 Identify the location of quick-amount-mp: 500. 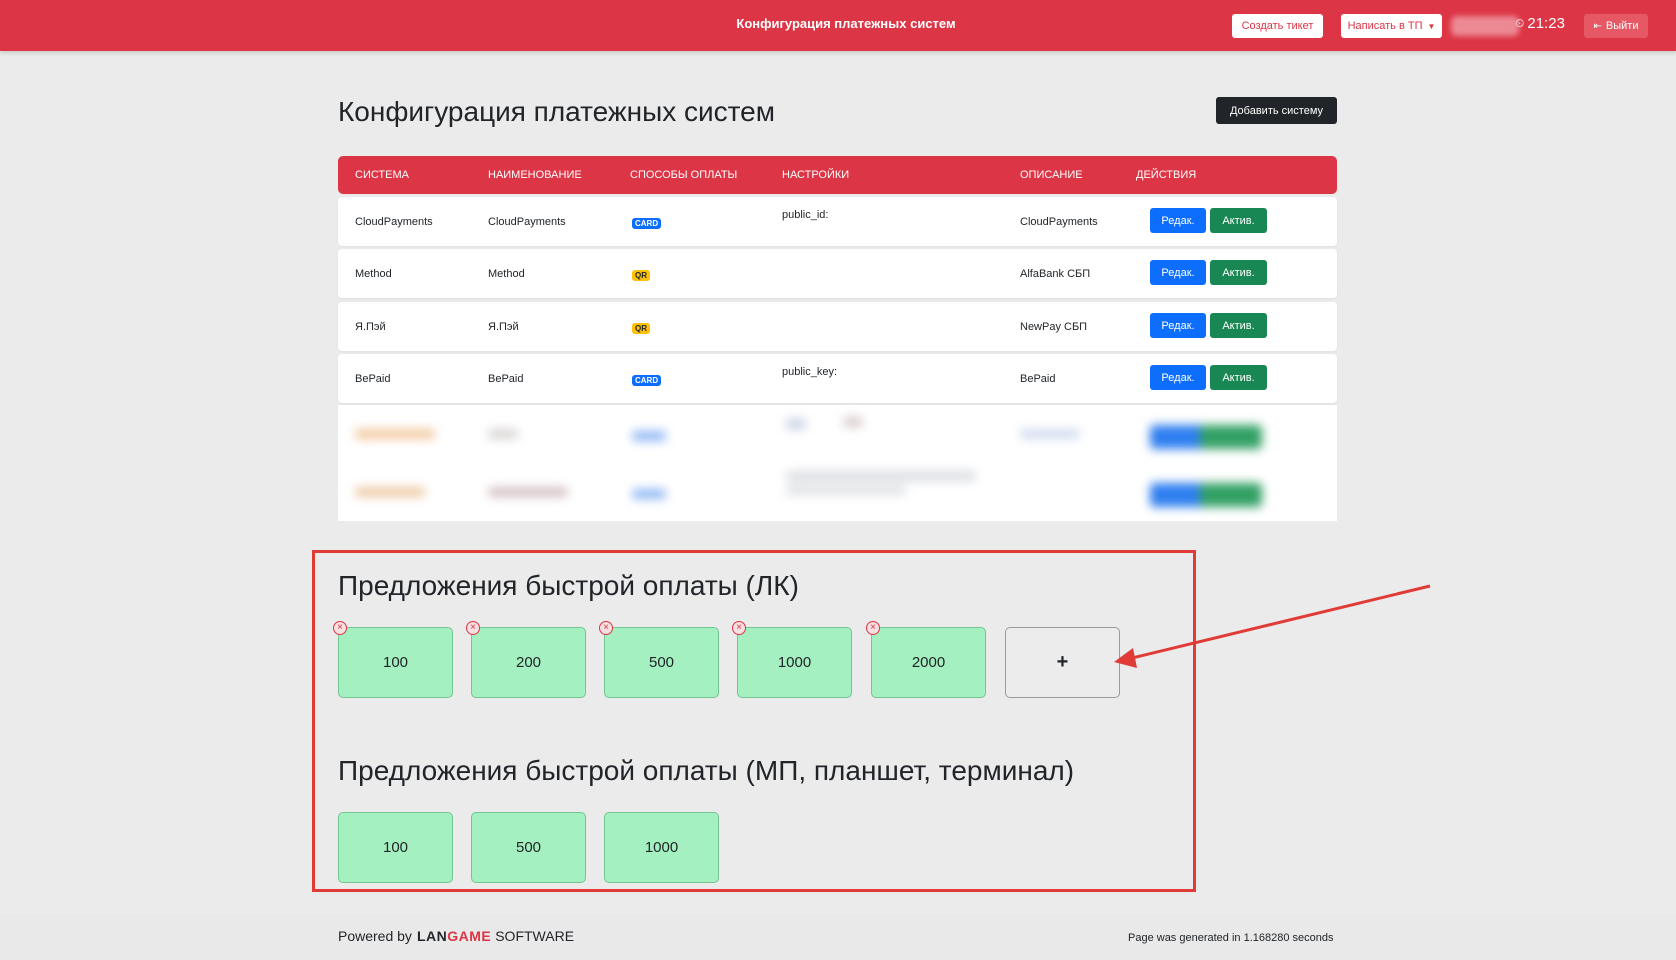
(528, 847).